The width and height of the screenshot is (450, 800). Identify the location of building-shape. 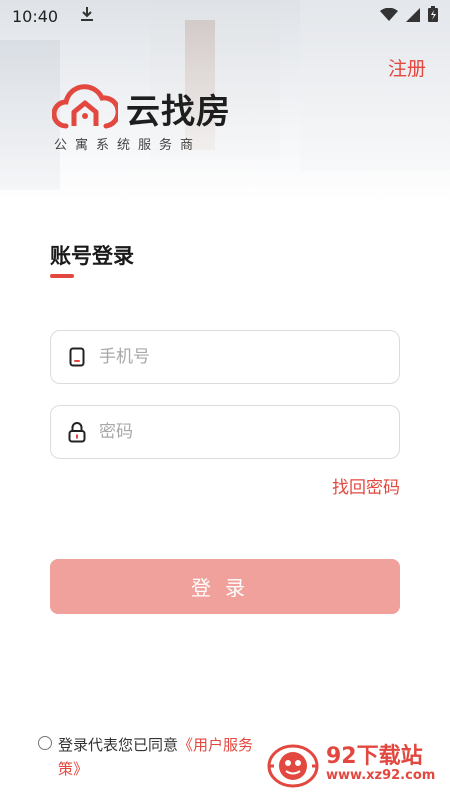
(30, 115).